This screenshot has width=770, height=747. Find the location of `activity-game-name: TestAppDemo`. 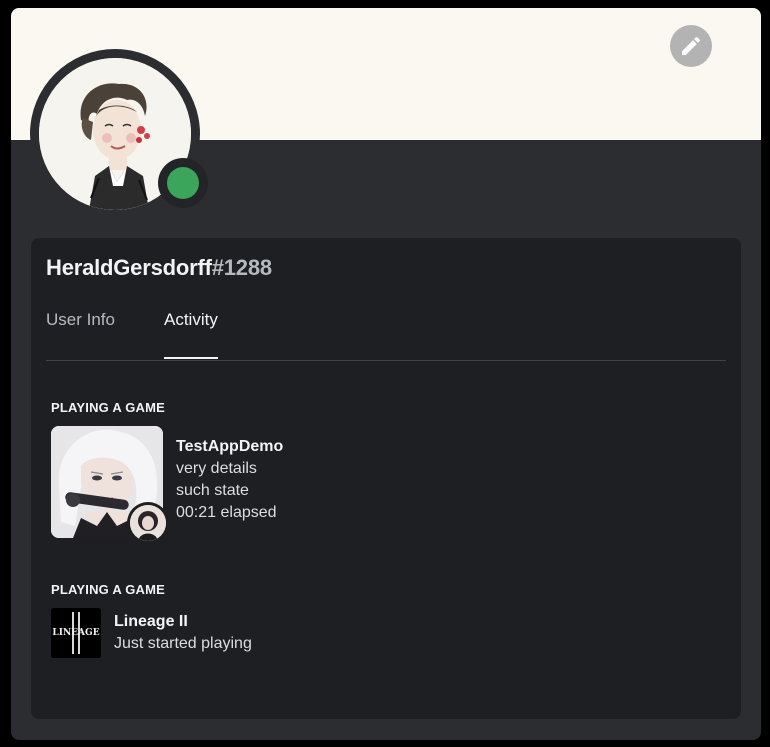

activity-game-name: TestAppDemo is located at coordinates (230, 446).